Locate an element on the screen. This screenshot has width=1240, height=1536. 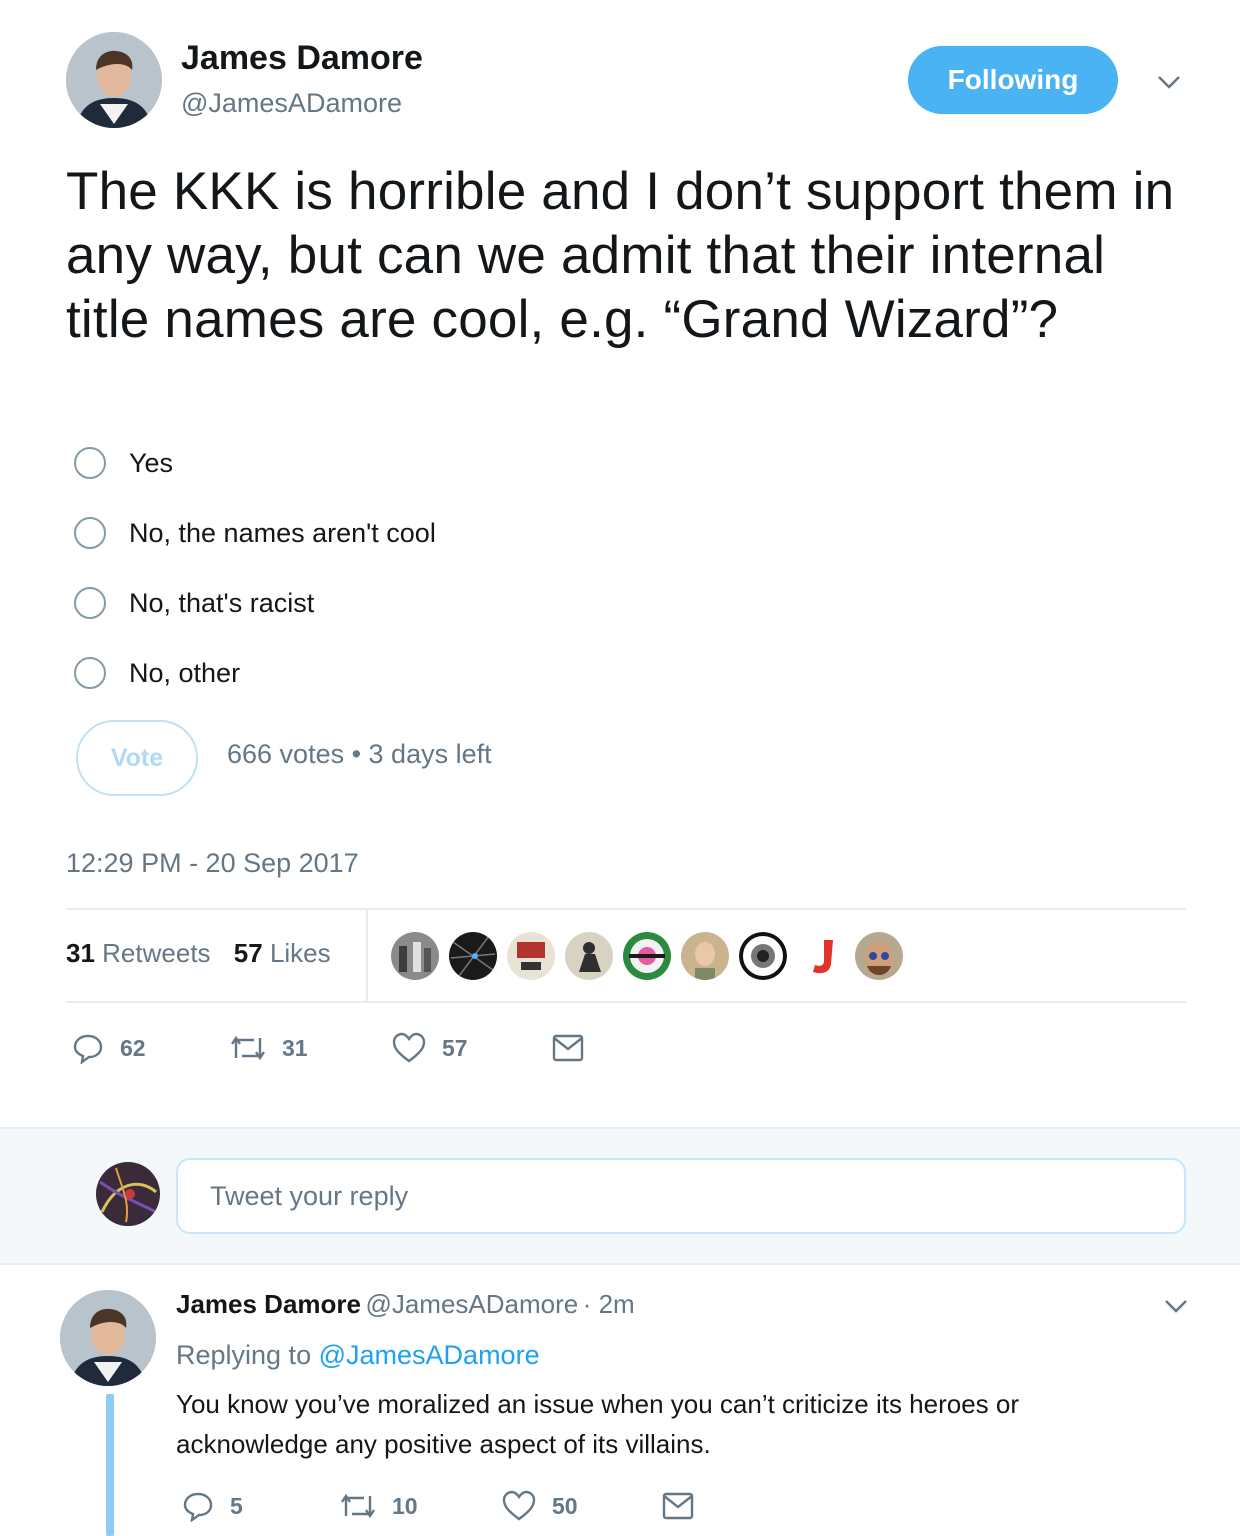
reply-input: Tweet your reply is located at coordinates (681, 1196).